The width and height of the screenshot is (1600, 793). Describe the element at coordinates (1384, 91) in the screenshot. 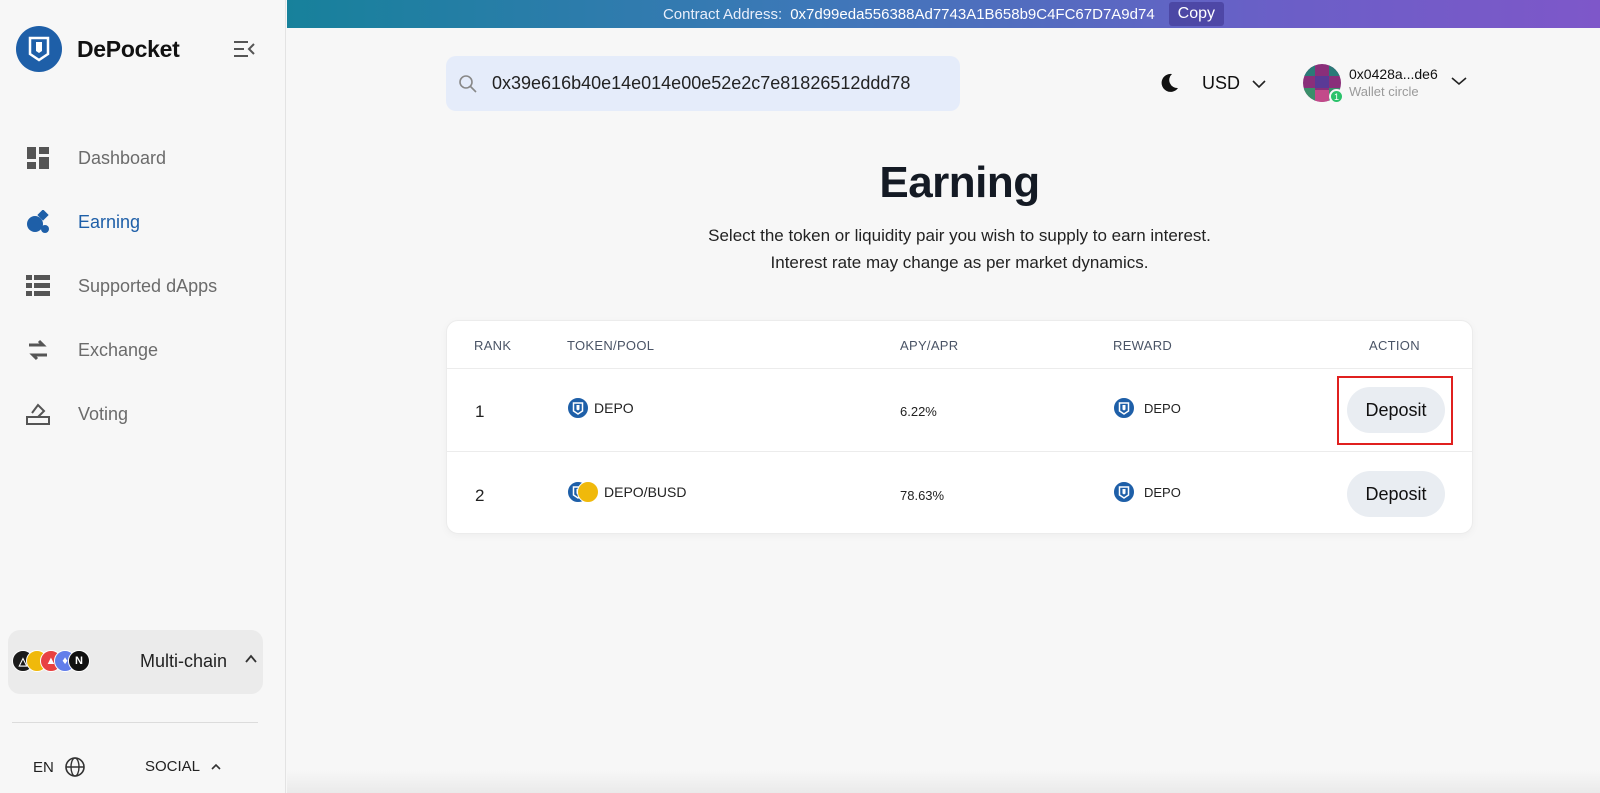

I see `account-subtitle: Wallet circle` at that location.